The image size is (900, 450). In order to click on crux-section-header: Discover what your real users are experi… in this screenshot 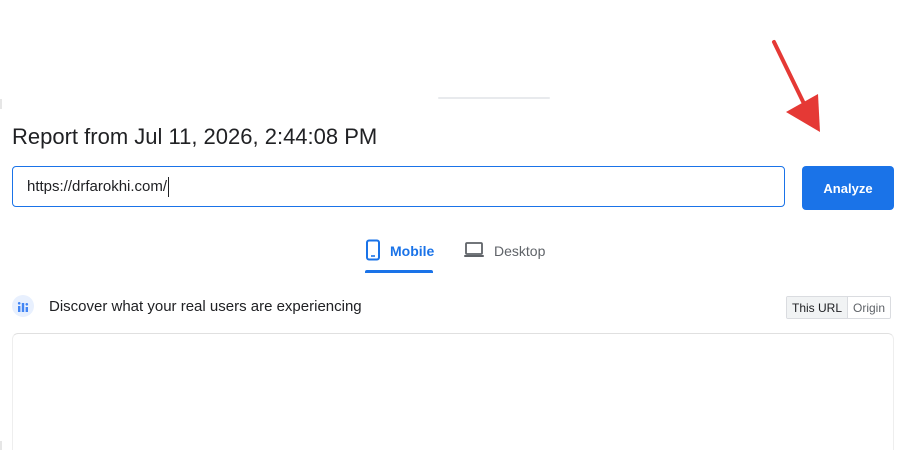, I will do `click(453, 307)`.